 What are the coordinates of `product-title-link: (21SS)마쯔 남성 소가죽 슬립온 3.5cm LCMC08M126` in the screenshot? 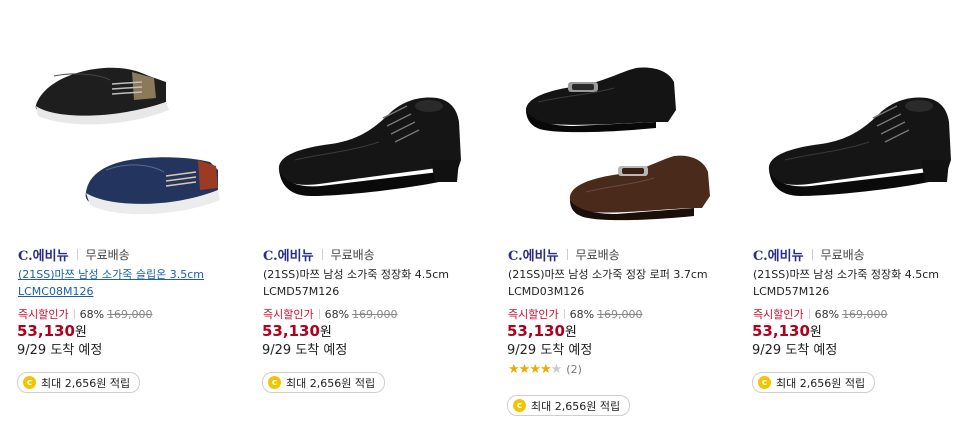 It's located at (128, 283).